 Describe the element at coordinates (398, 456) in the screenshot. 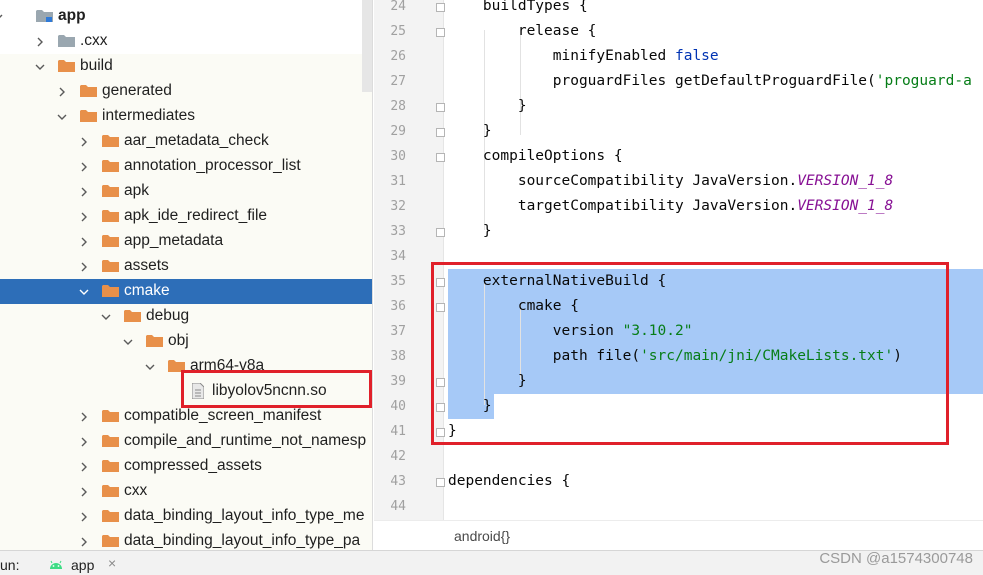

I see `line-number: 42` at that location.